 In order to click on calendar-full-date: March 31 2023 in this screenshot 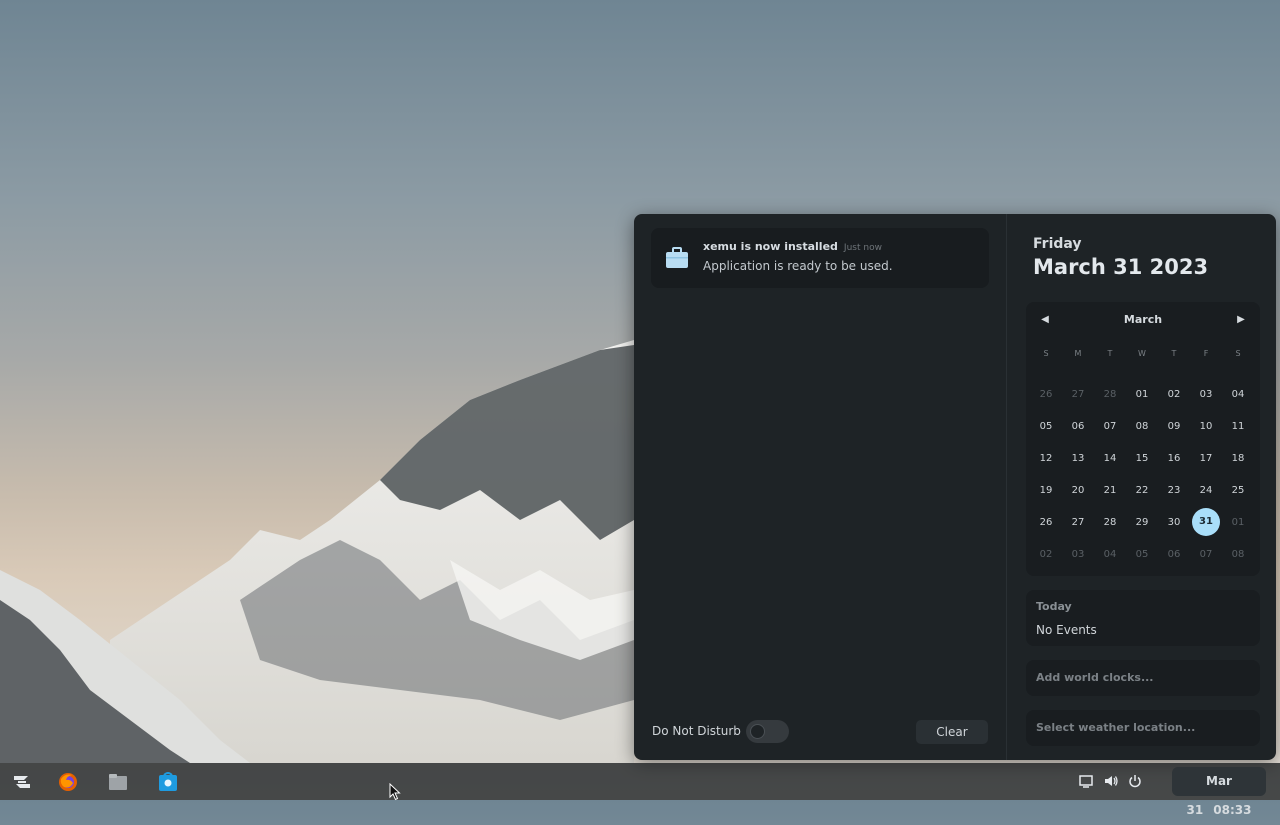, I will do `click(1120, 267)`.